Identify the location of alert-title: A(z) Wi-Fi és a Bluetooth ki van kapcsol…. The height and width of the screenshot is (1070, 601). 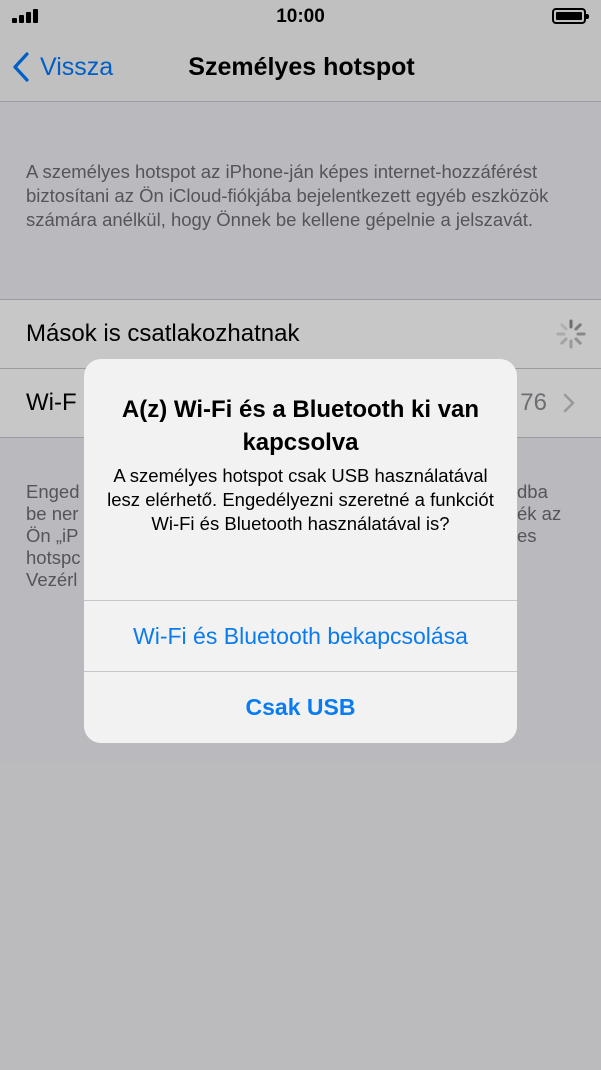
(300, 426).